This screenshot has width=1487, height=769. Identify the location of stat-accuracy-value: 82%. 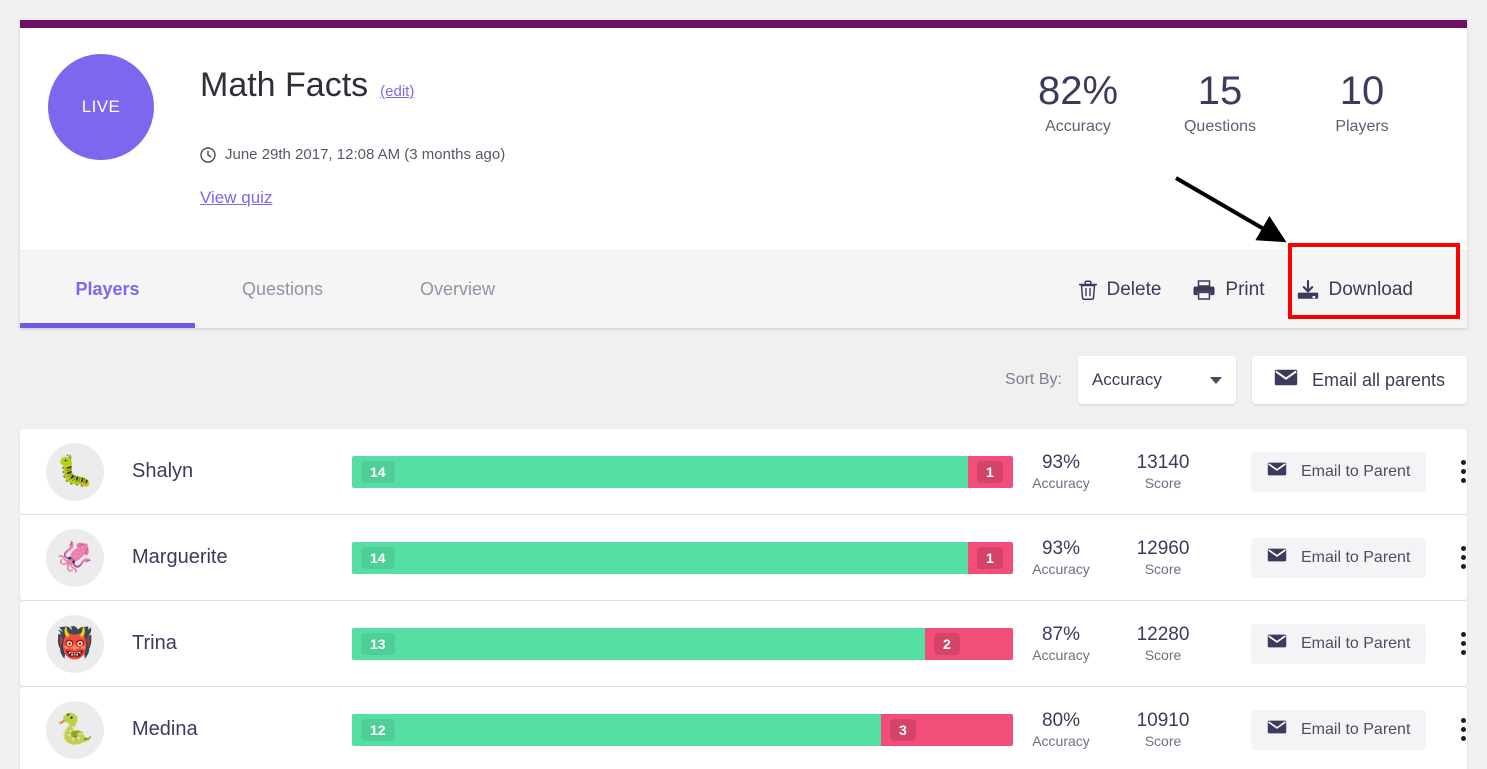
(1078, 91).